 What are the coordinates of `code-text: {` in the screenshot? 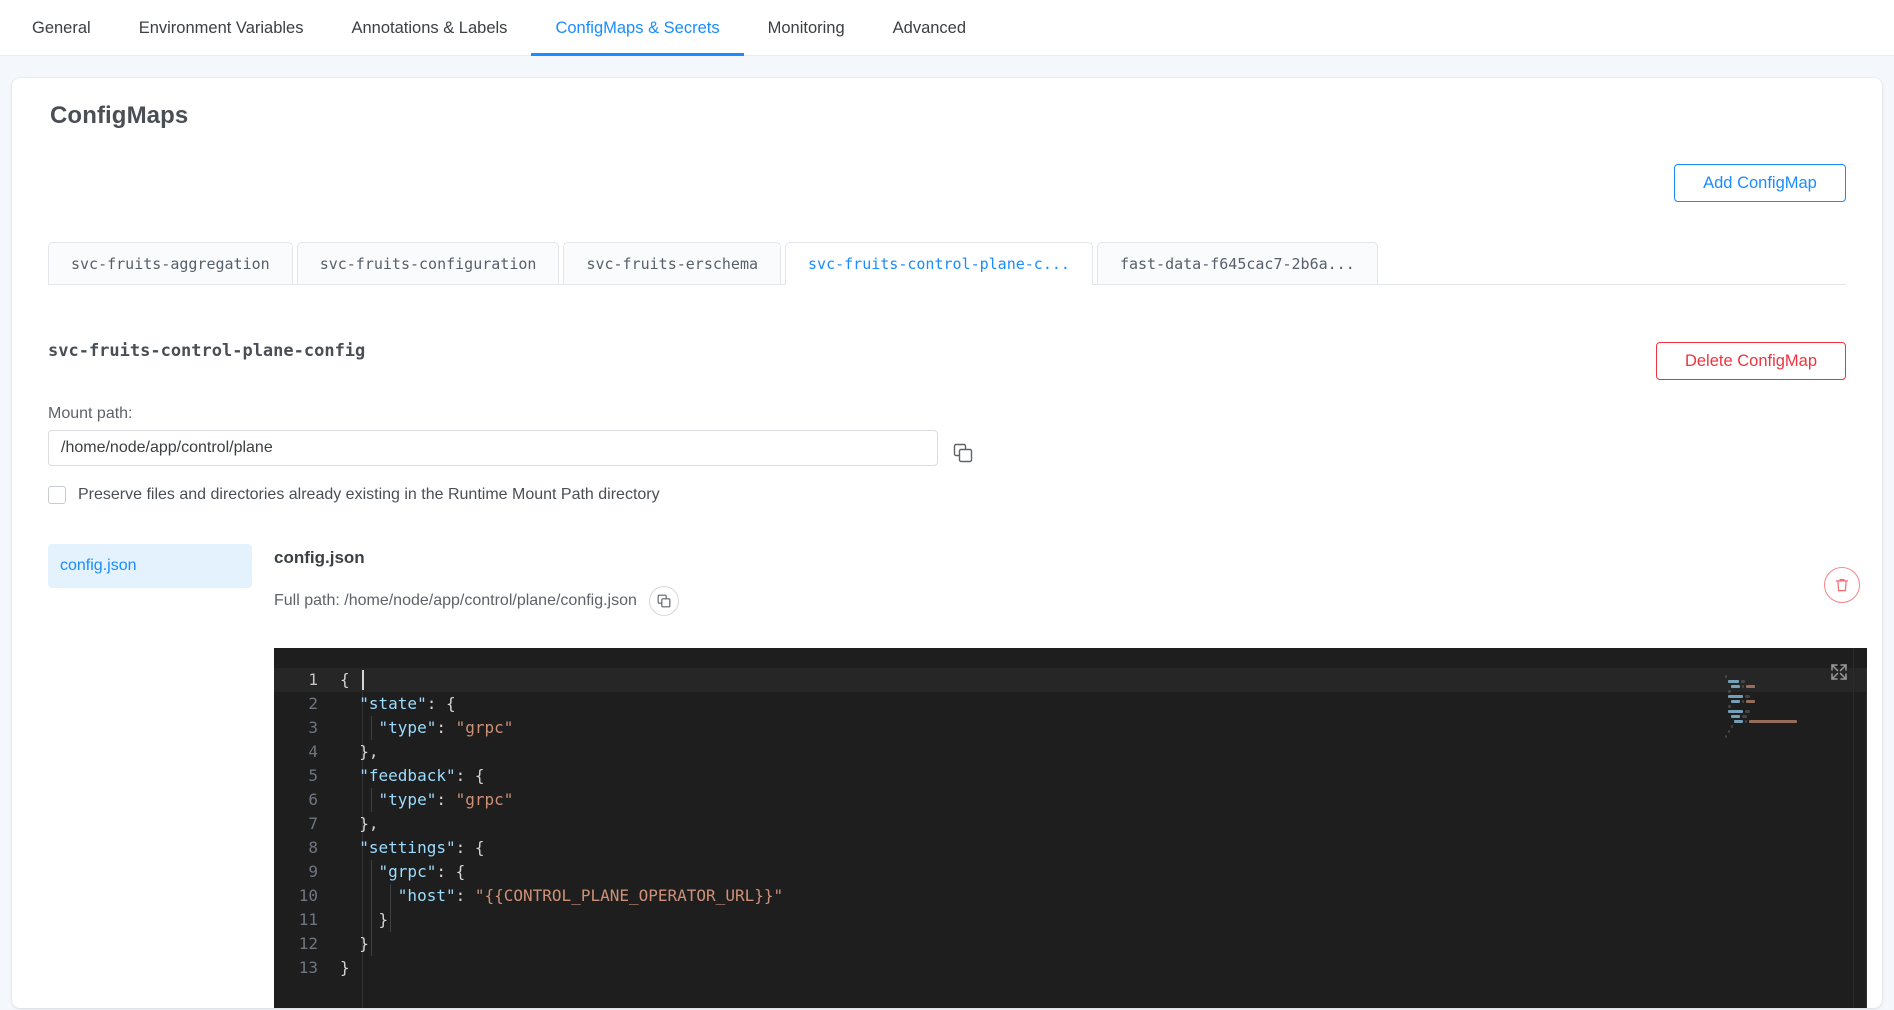 It's located at (345, 680).